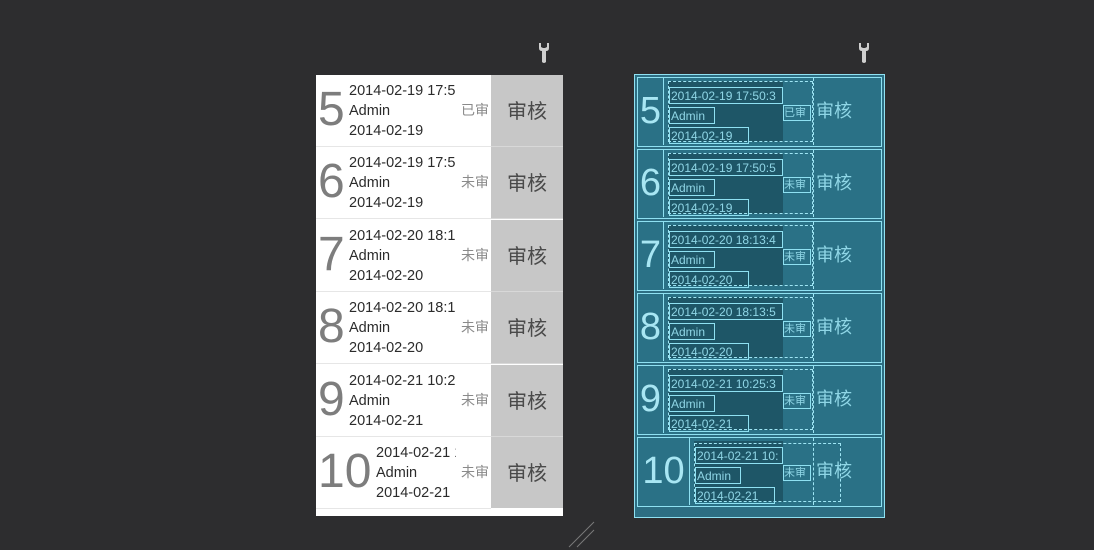 The width and height of the screenshot is (1094, 550). I want to click on list-item: 10 2014-02-21 10: Admin 2014-02-21 未审 审核, so click(439, 473).